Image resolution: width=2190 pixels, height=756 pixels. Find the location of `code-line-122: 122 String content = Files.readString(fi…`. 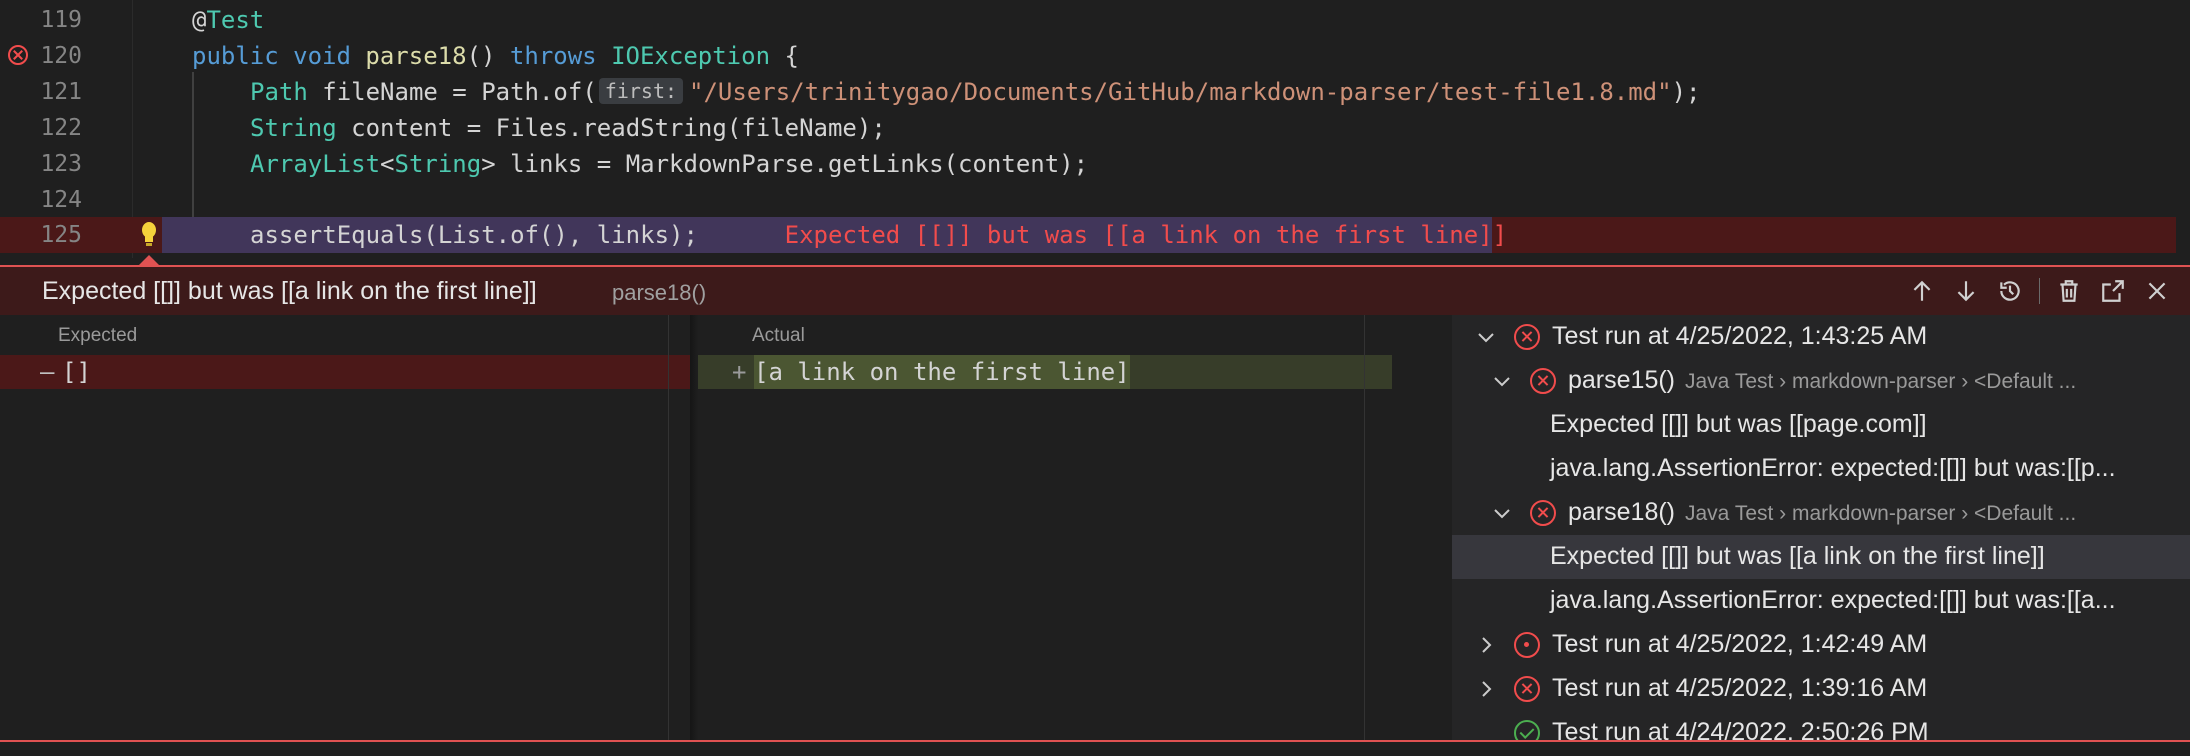

code-line-122: 122 String content = Files.readString(fi… is located at coordinates (1095, 128).